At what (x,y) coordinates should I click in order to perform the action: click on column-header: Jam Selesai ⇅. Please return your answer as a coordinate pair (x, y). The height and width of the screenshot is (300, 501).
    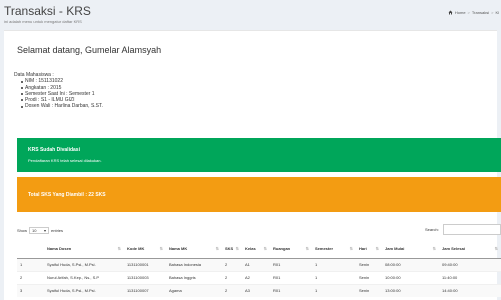
    Looking at the image, I should click on (470, 249).